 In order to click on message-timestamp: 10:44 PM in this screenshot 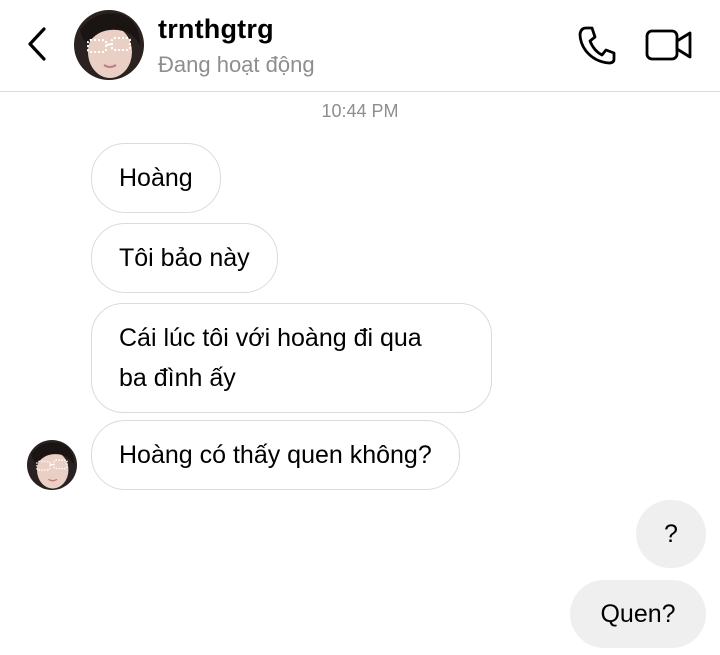, I will do `click(360, 111)`.